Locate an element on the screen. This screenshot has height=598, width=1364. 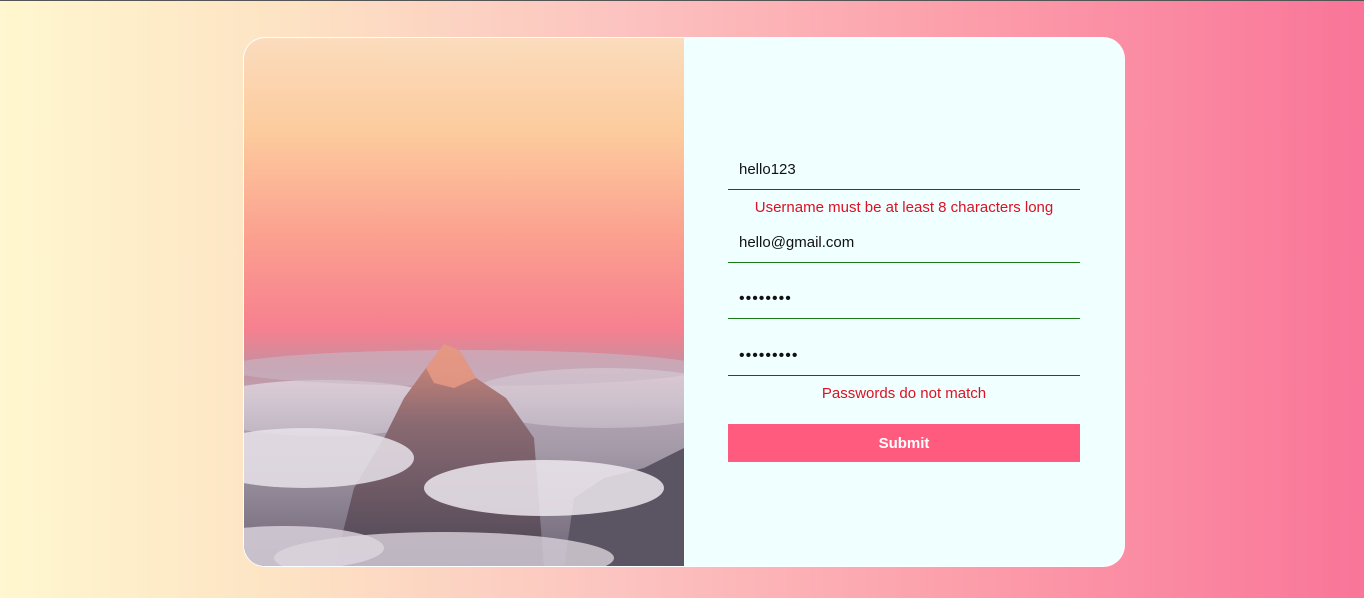
username-input is located at coordinates (904, 169).